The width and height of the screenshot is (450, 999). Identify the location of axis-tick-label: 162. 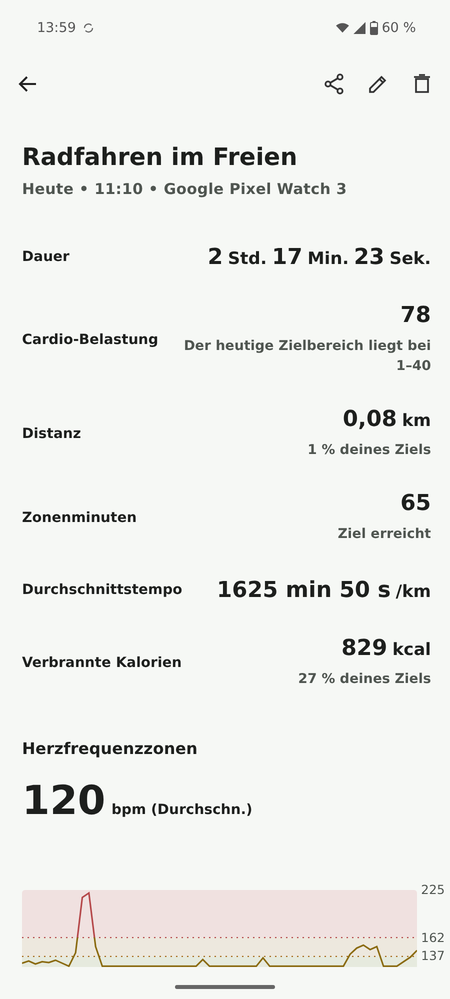
(433, 938).